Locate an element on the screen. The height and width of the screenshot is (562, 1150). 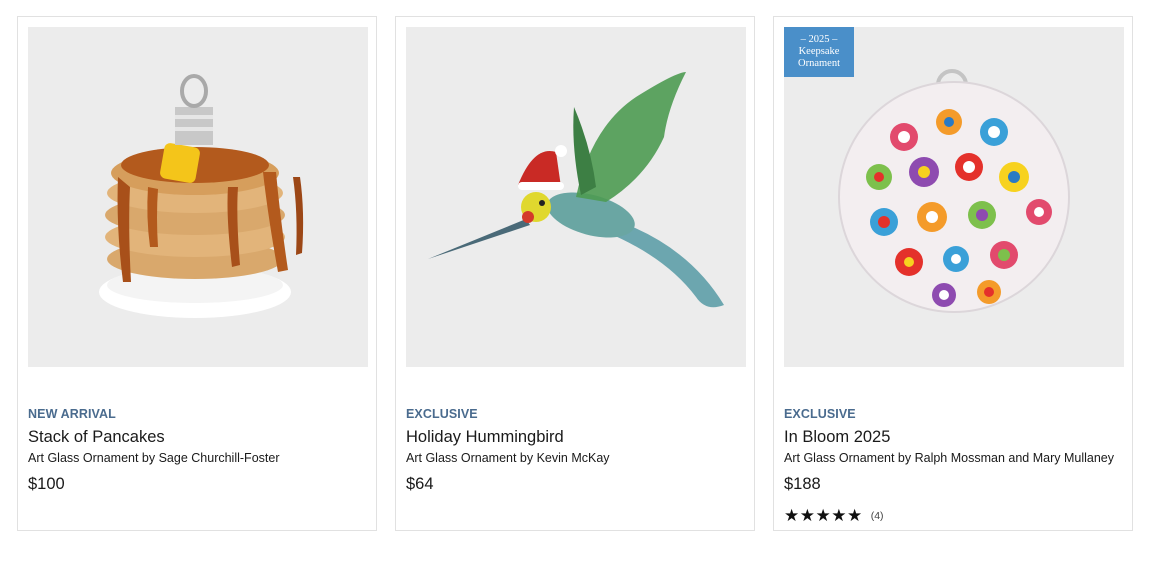
product-rating: ★★★★★ (4) is located at coordinates (834, 515).